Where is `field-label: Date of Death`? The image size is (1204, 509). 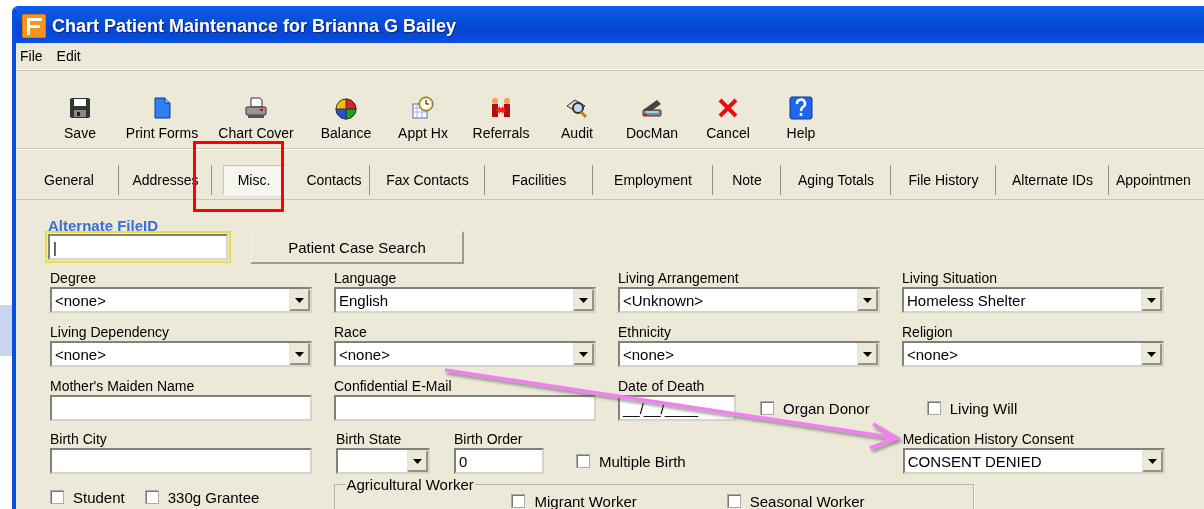 field-label: Date of Death is located at coordinates (662, 386).